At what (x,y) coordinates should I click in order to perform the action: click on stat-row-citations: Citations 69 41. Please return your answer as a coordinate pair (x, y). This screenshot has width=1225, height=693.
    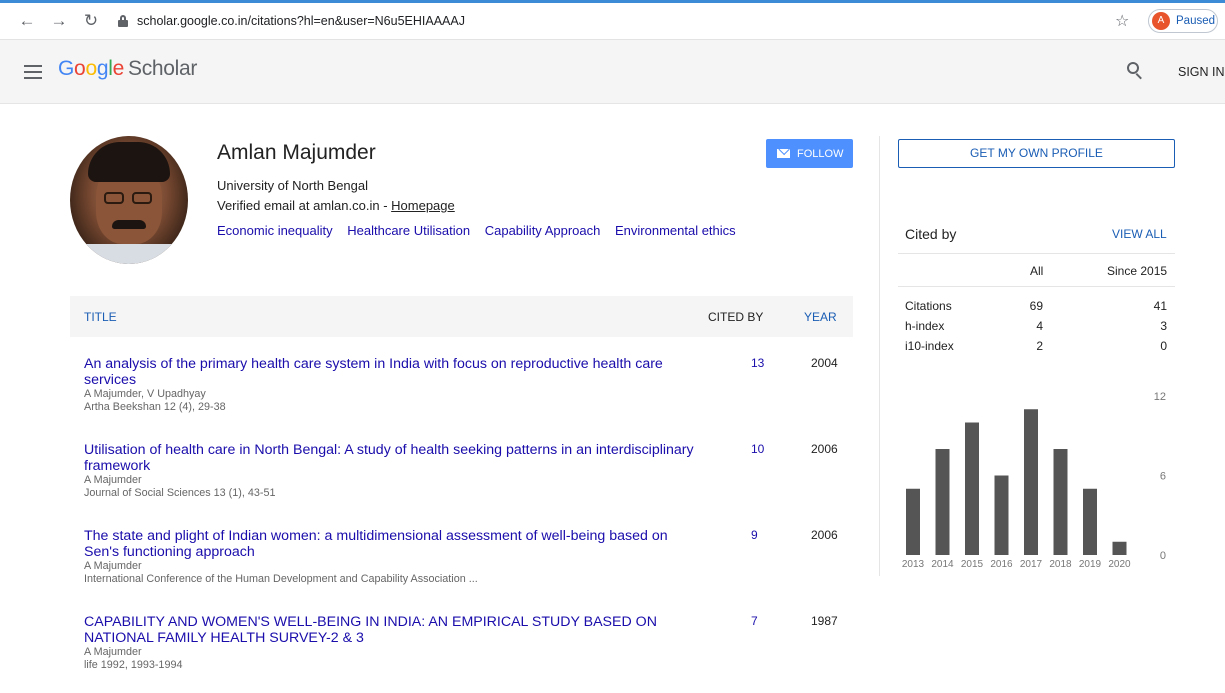
    Looking at the image, I should click on (1036, 306).